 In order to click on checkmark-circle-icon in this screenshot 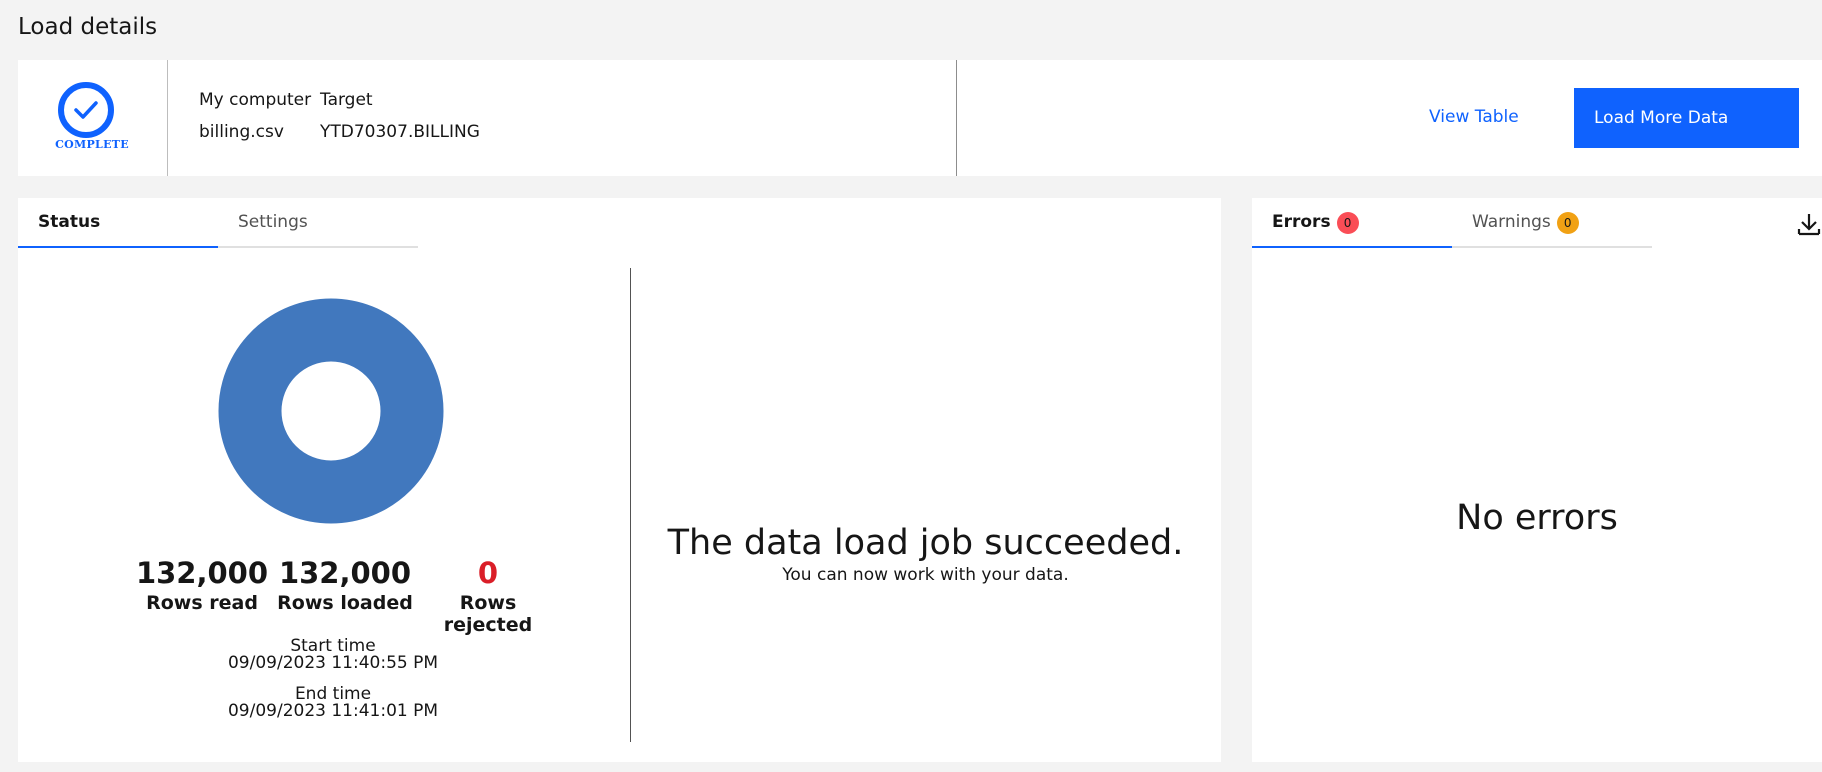, I will do `click(86, 110)`.